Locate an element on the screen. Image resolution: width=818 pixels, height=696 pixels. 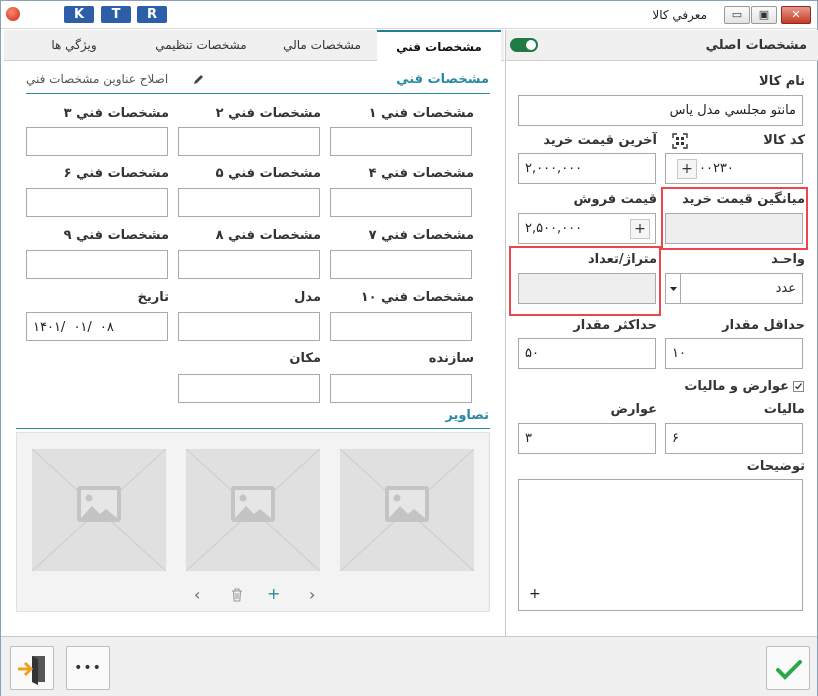
technical-section-title: مشخصات فني is located at coordinates (442, 79).